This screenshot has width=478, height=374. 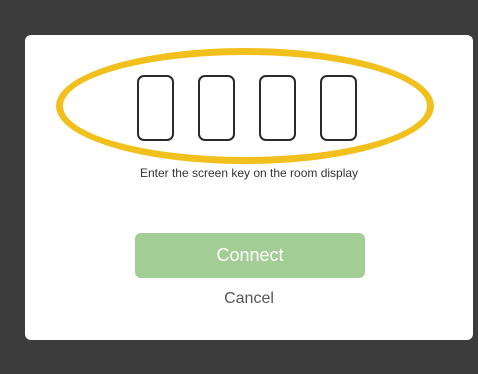 What do you see at coordinates (249, 299) in the screenshot?
I see `cancel-button: Cancel` at bounding box center [249, 299].